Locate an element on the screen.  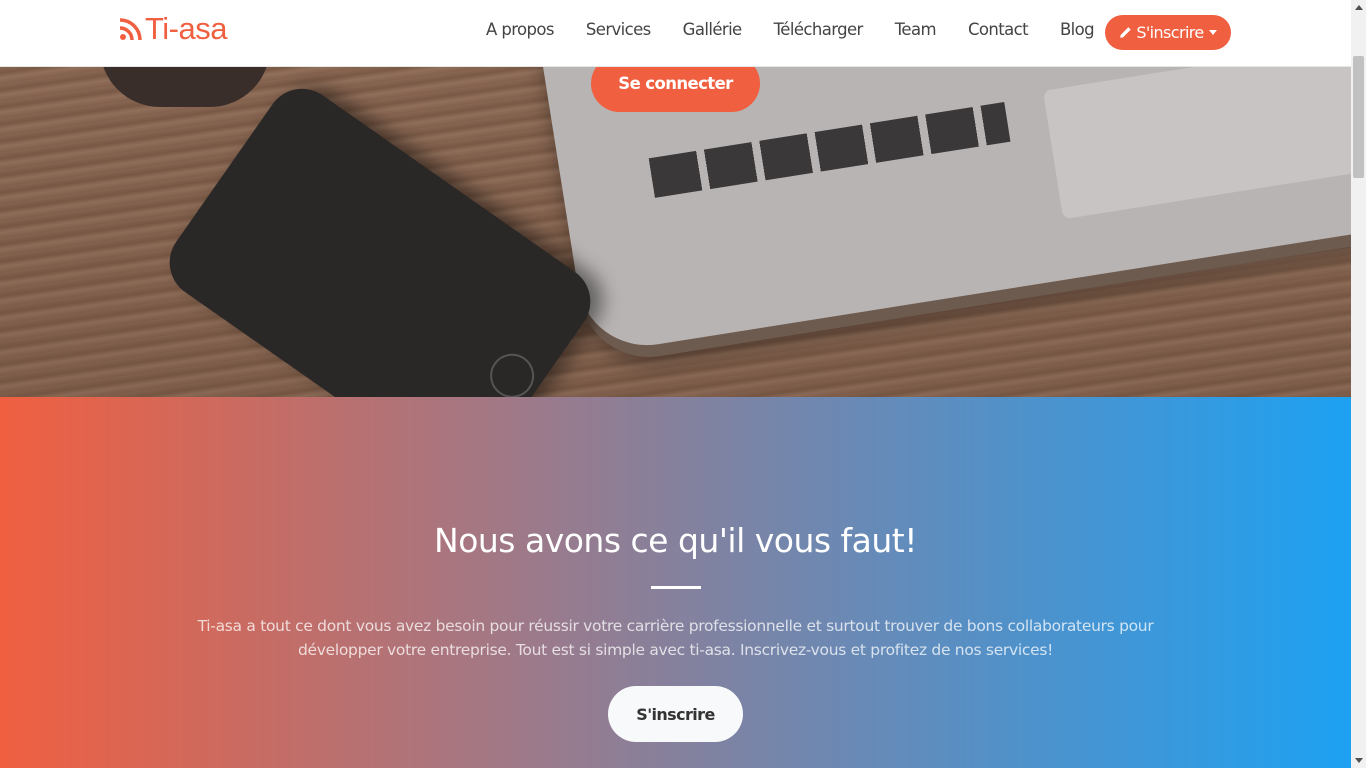
scroll-thumb is located at coordinates (1358, 117).